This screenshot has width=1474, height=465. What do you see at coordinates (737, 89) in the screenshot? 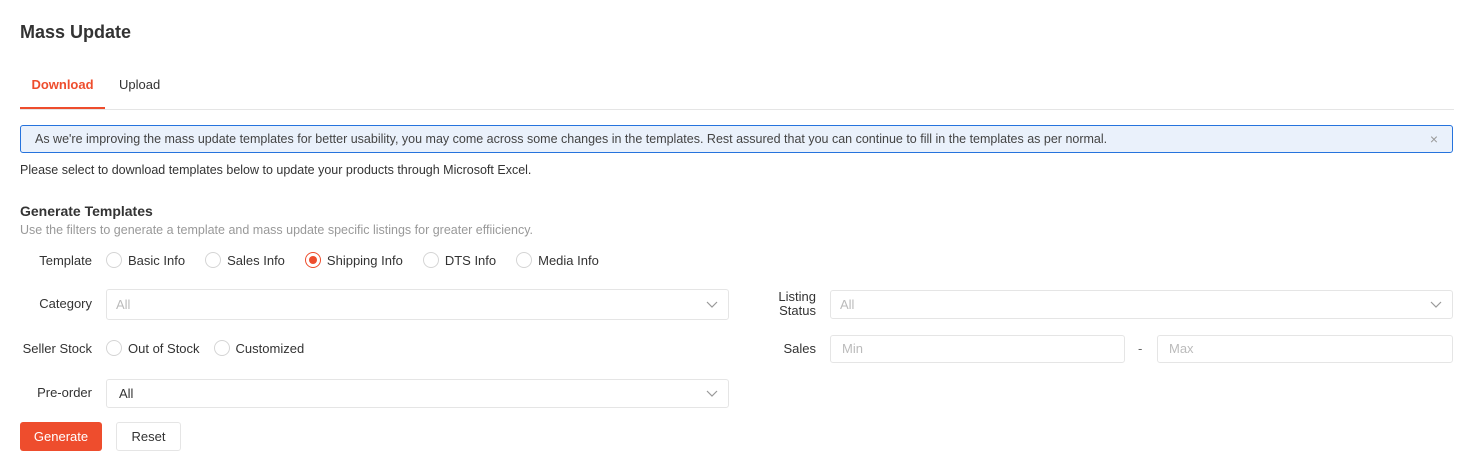
I see `tab-bar: Download Upload` at bounding box center [737, 89].